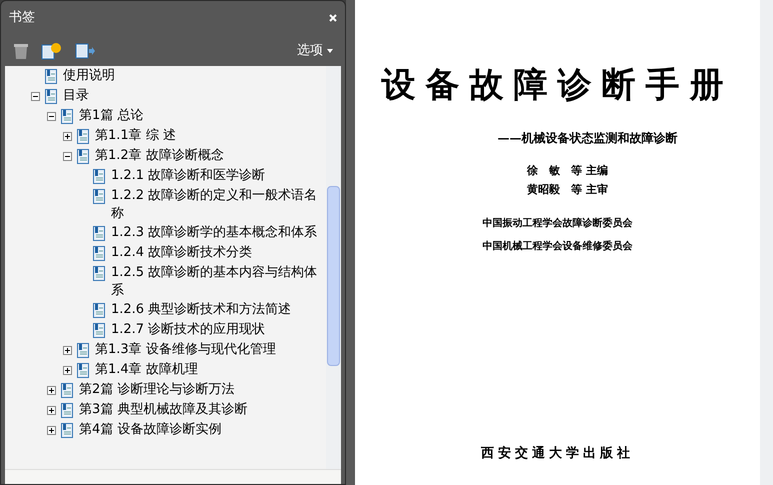  What do you see at coordinates (78, 95) in the screenshot?
I see `bookmark-item: 目录` at bounding box center [78, 95].